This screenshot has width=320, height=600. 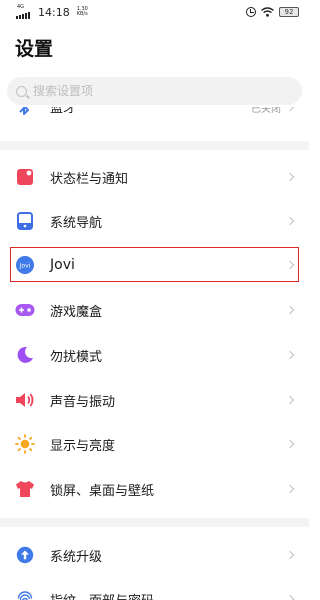 I want to click on wifi-icon, so click(x=267, y=12).